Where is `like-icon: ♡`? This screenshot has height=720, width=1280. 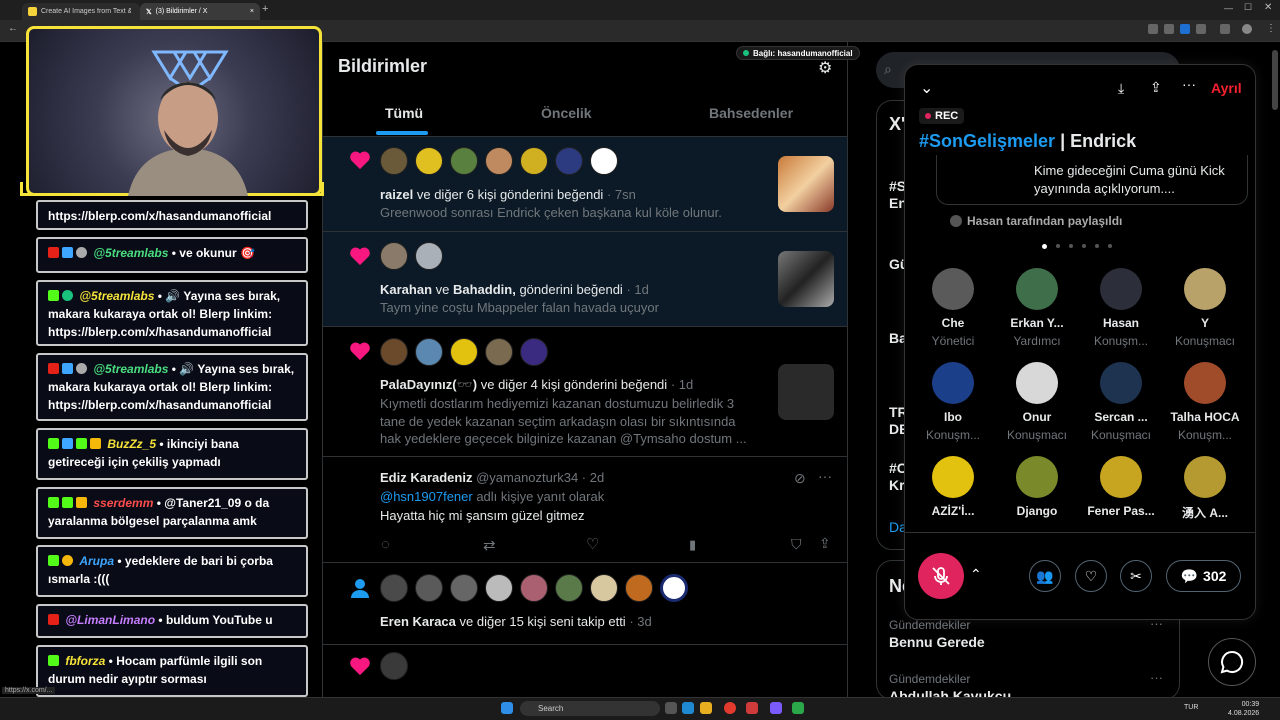
like-icon: ♡ is located at coordinates (592, 544).